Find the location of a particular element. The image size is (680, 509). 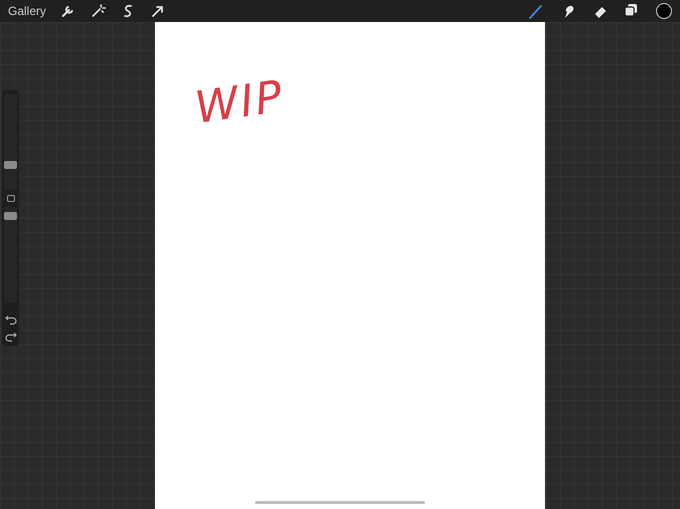

opacity-slider is located at coordinates (10, 216).